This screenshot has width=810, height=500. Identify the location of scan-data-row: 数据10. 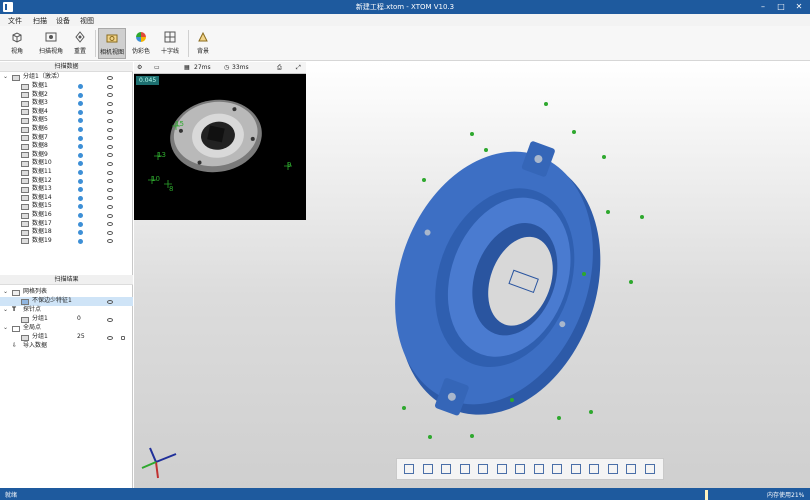
(66, 163).